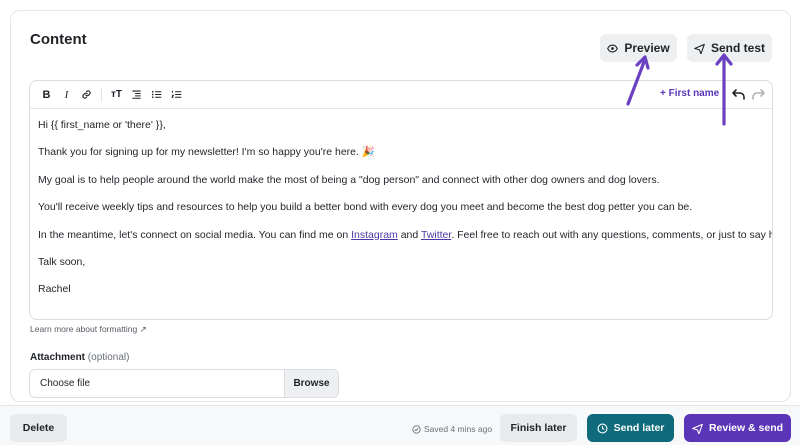 This screenshot has height=445, width=800. I want to click on file-name-field: Choose file, so click(157, 383).